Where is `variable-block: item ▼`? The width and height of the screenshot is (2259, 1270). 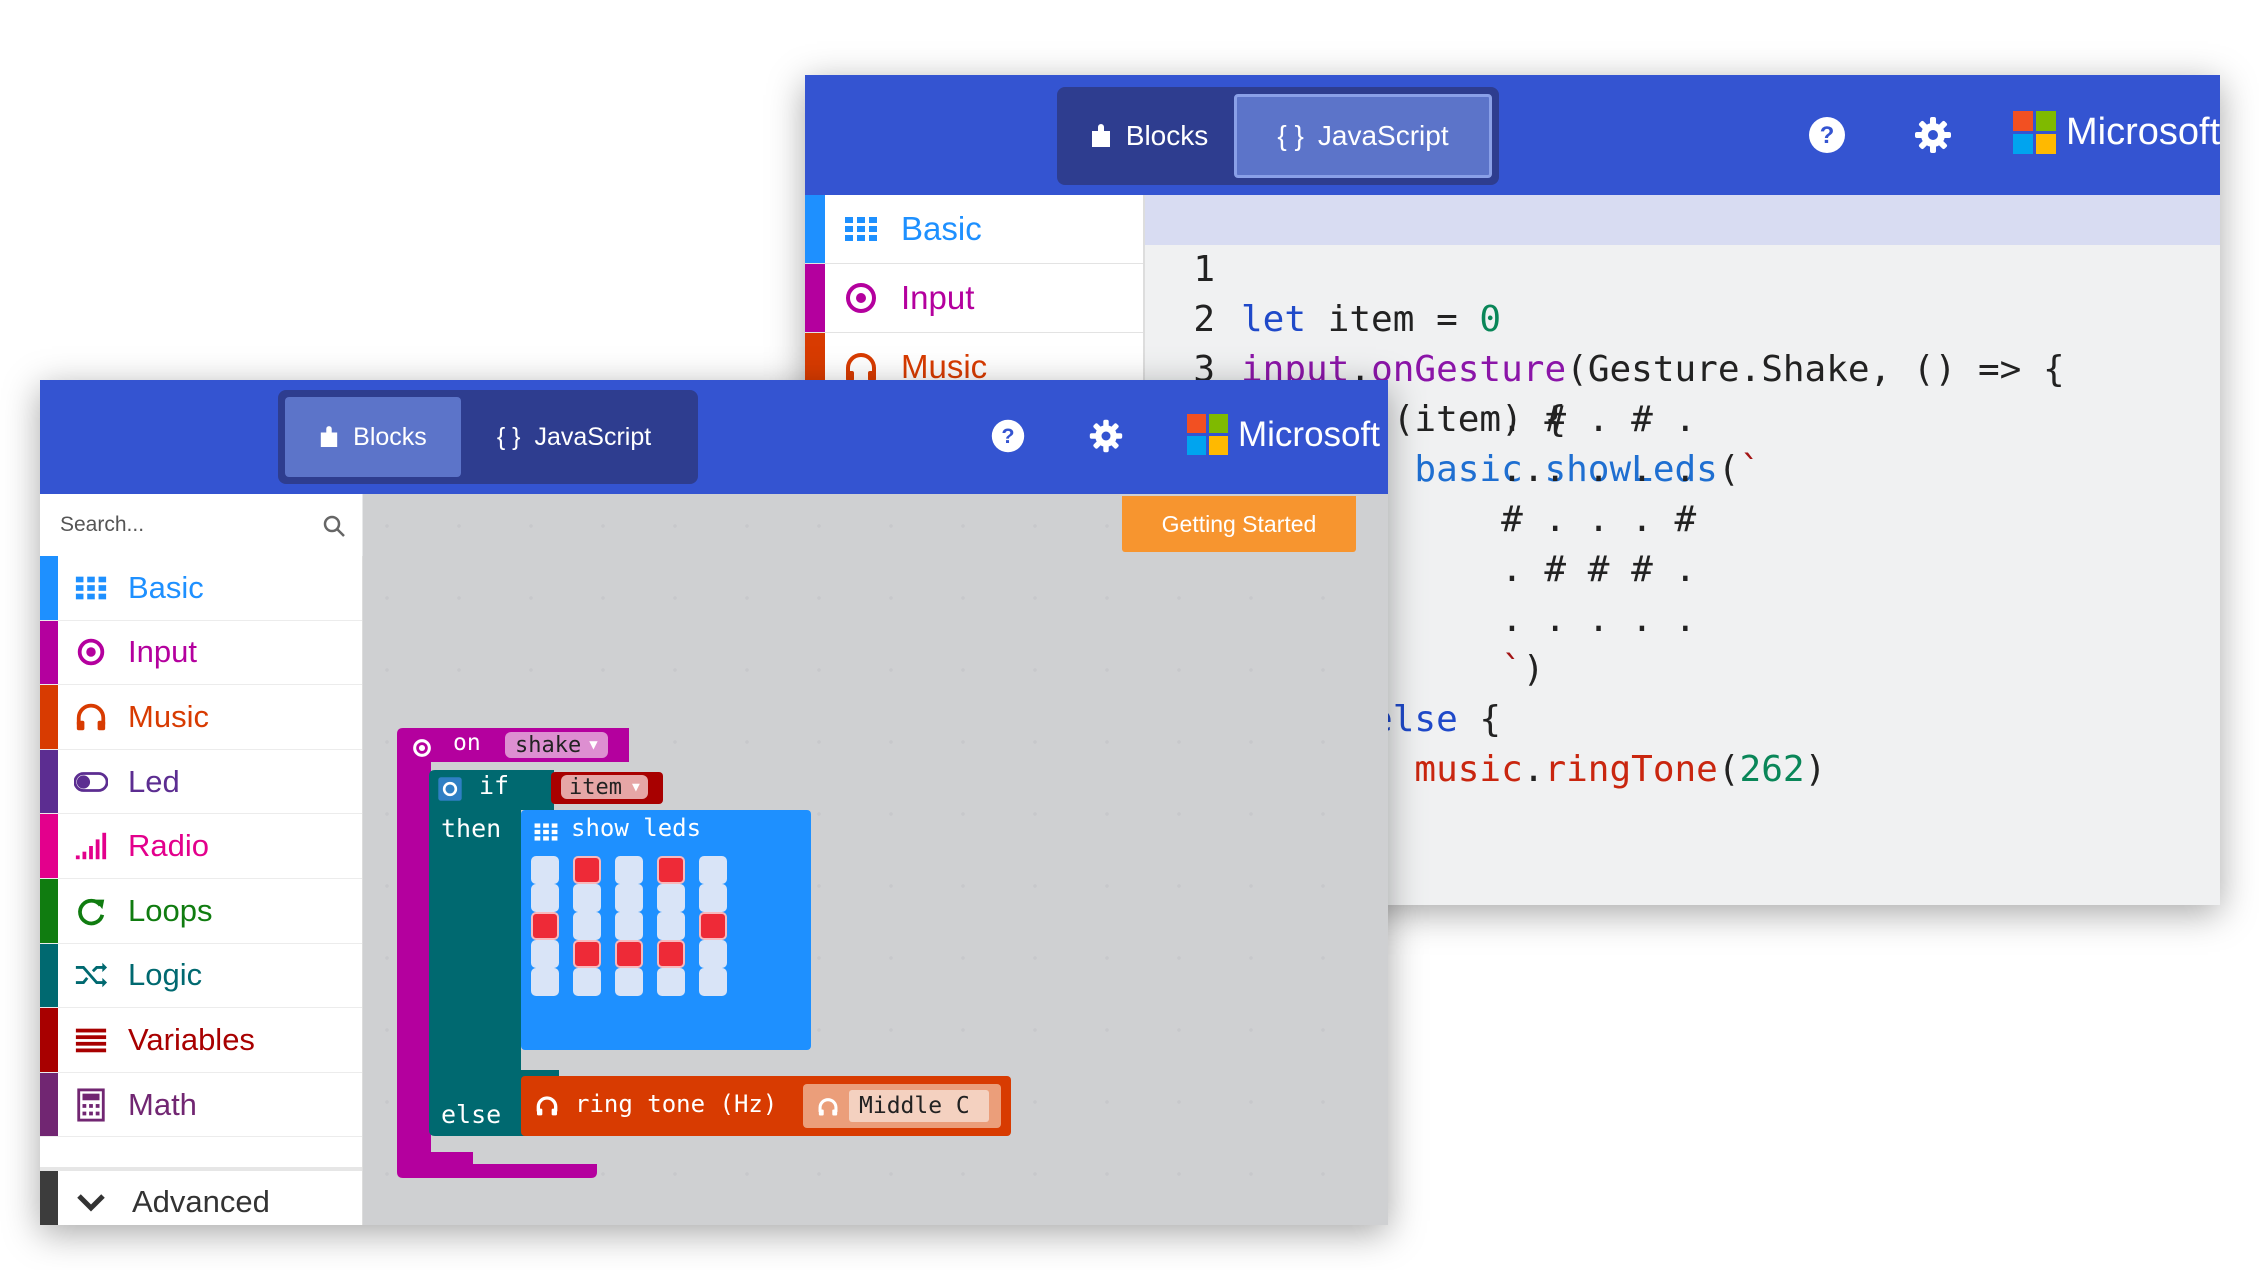
variable-block: item ▼ is located at coordinates (607, 788).